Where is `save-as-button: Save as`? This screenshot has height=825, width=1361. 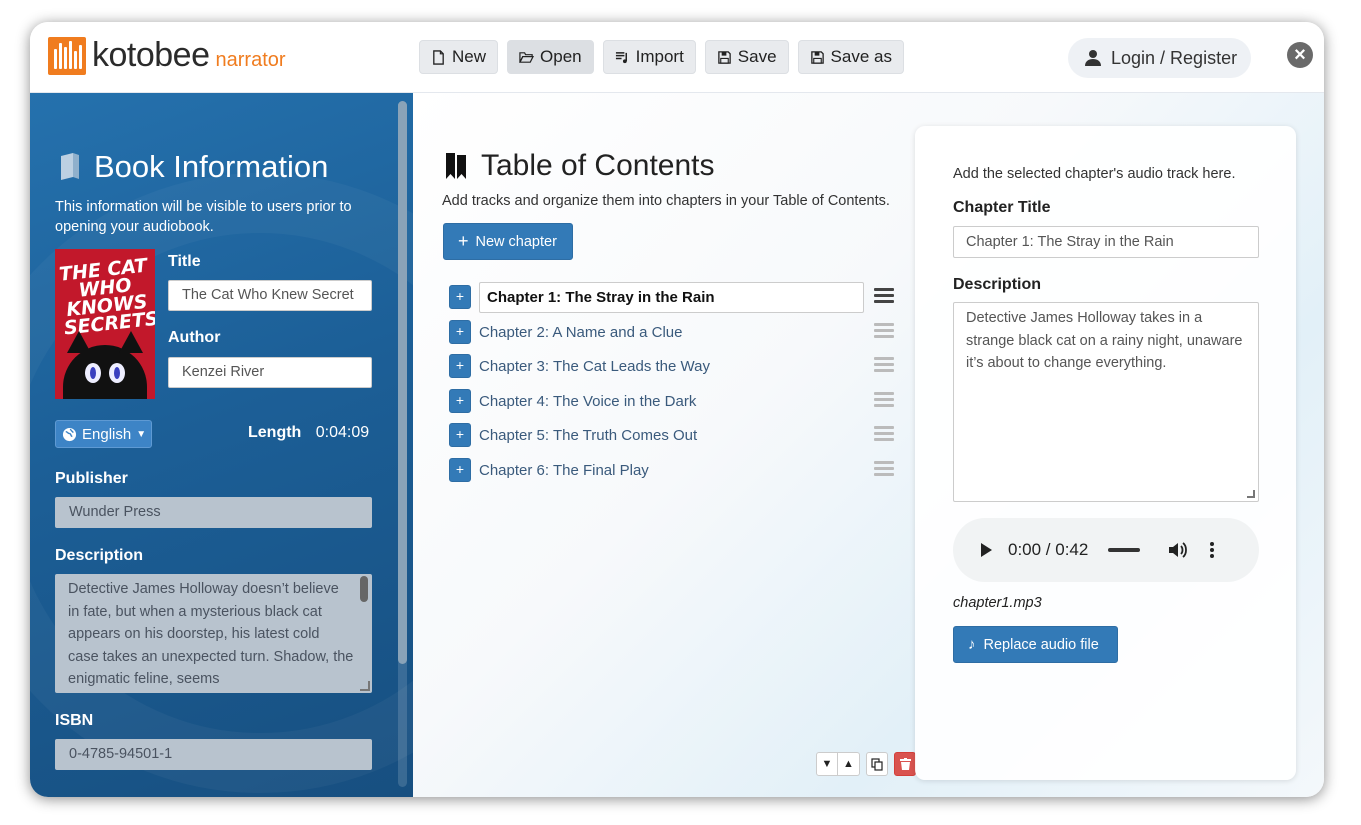 save-as-button: Save as is located at coordinates (850, 57).